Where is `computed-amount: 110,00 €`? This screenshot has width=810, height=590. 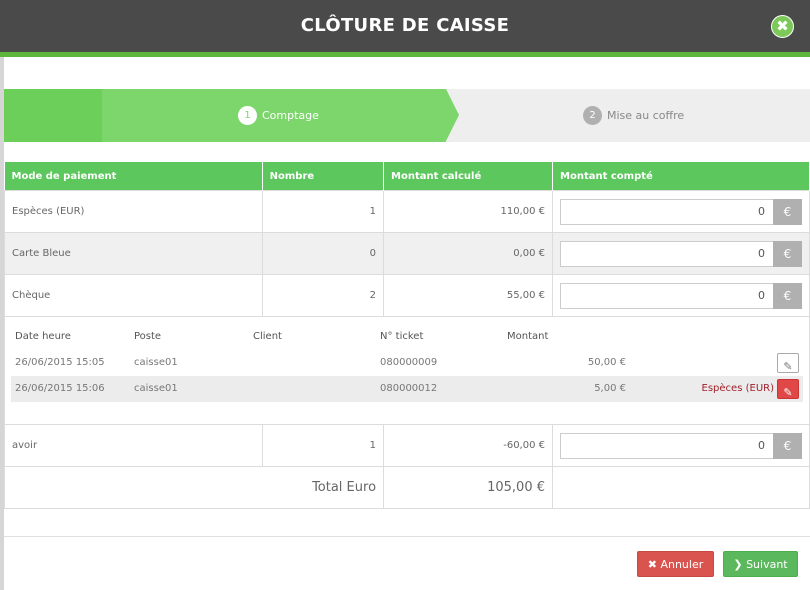 computed-amount: 110,00 € is located at coordinates (468, 211).